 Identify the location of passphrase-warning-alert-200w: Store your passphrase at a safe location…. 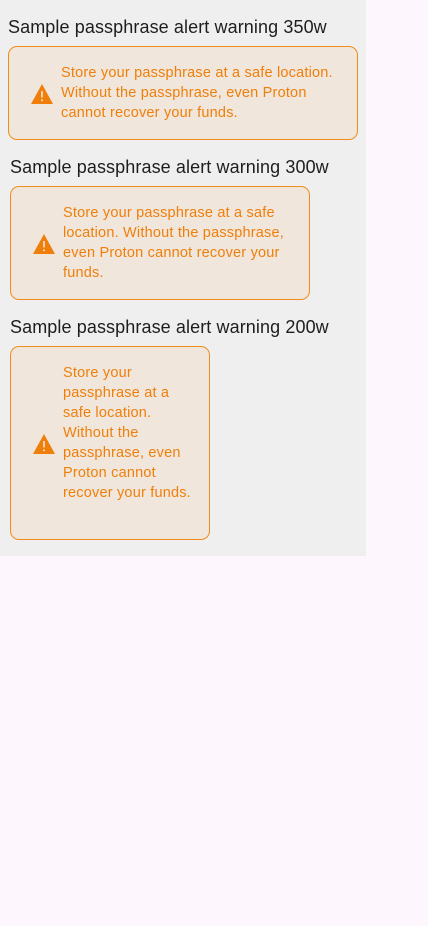
(110, 443).